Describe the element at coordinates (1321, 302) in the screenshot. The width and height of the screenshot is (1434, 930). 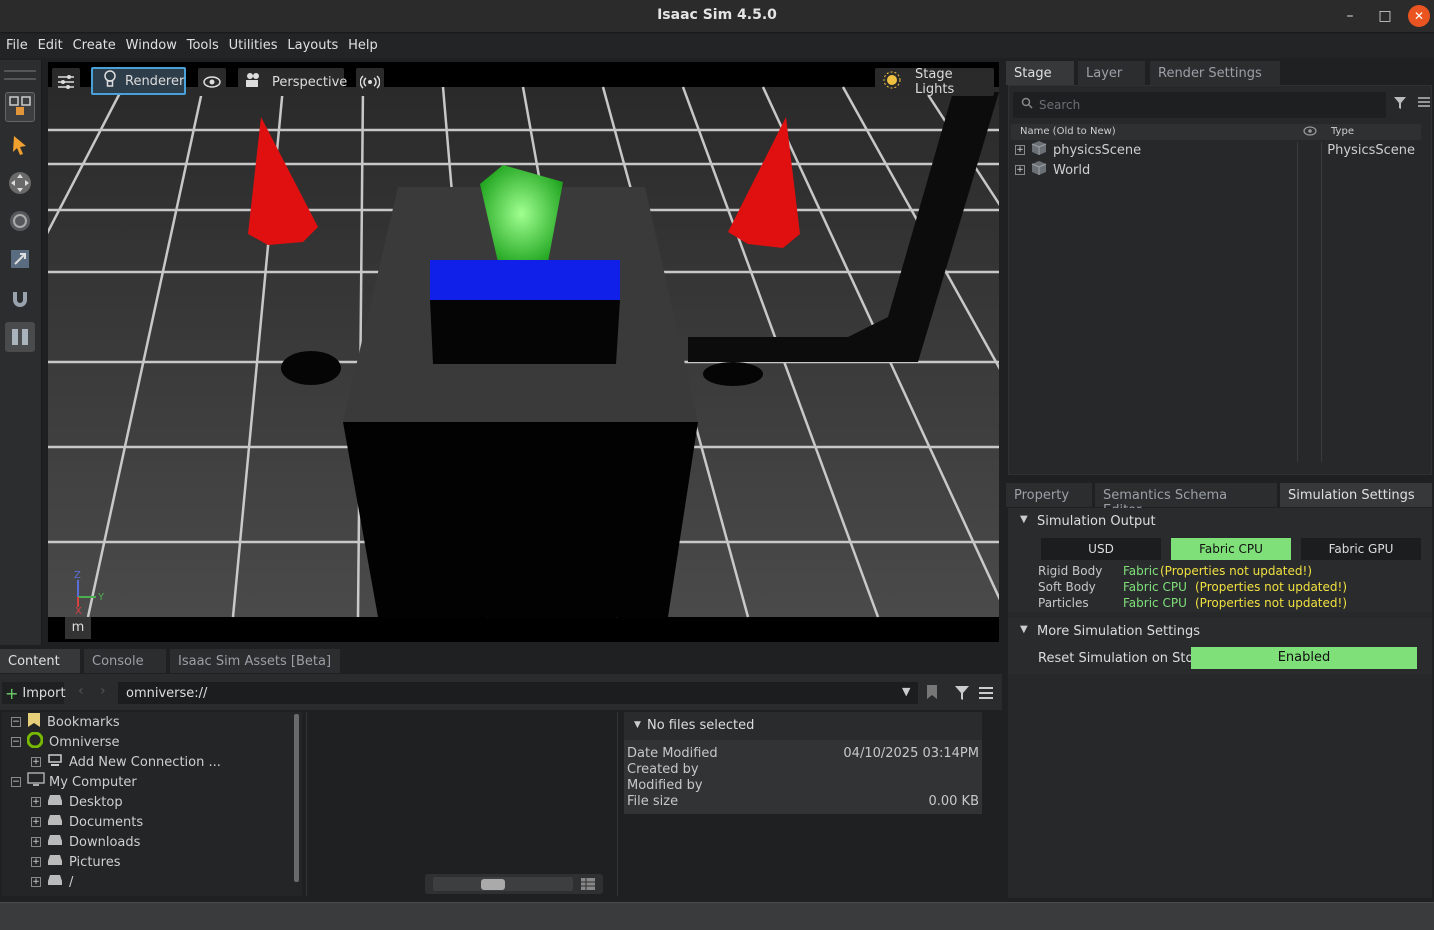
I see `column-divider` at that location.